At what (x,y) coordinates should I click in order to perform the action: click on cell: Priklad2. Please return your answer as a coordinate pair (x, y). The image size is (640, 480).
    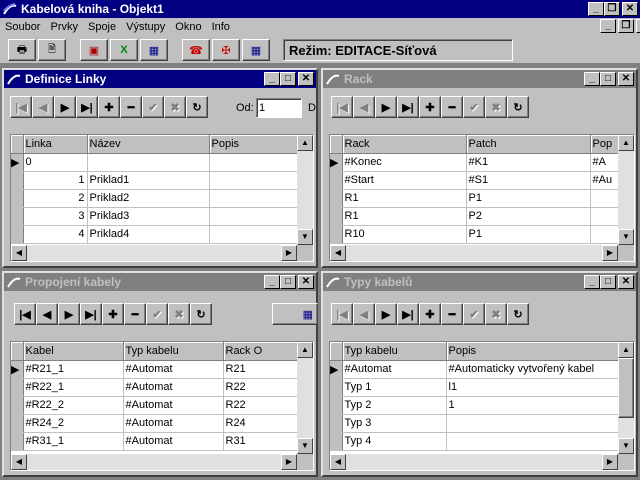
    Looking at the image, I should click on (148, 198).